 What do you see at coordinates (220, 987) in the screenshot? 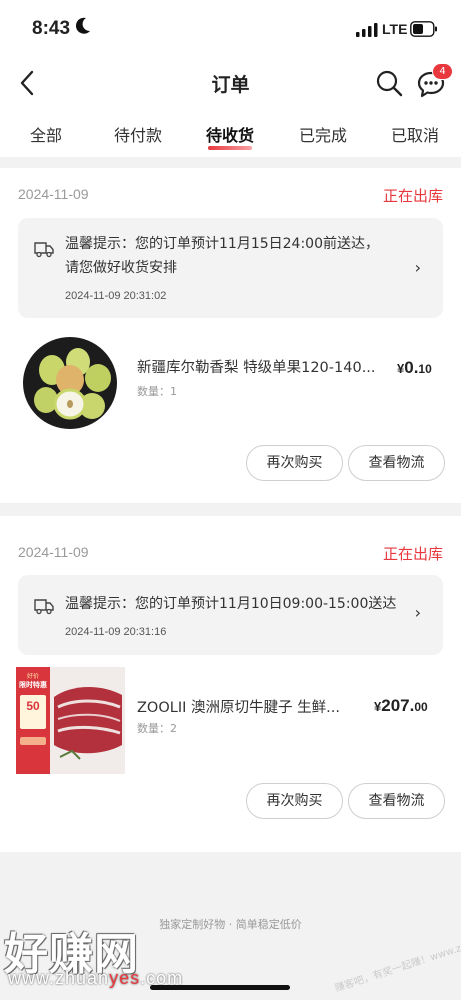
I see `home-indicator` at bounding box center [220, 987].